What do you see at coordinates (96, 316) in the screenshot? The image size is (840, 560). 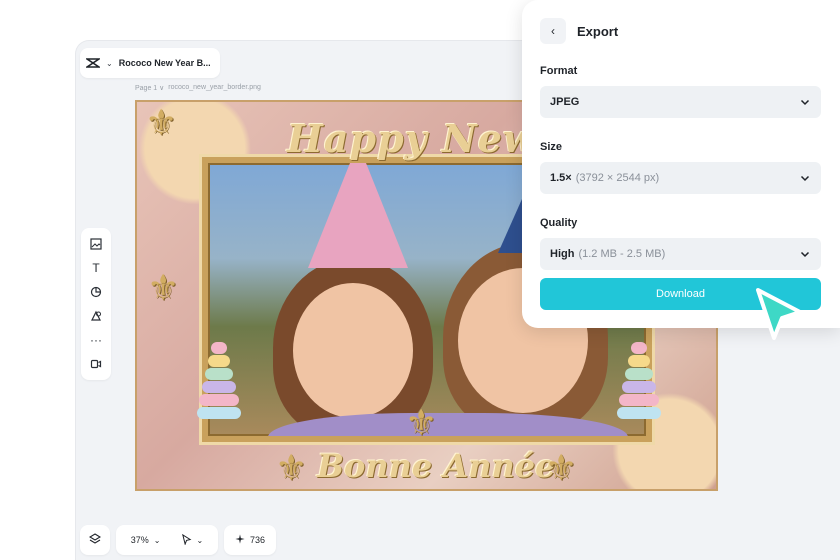 I see `elements-icon` at bounding box center [96, 316].